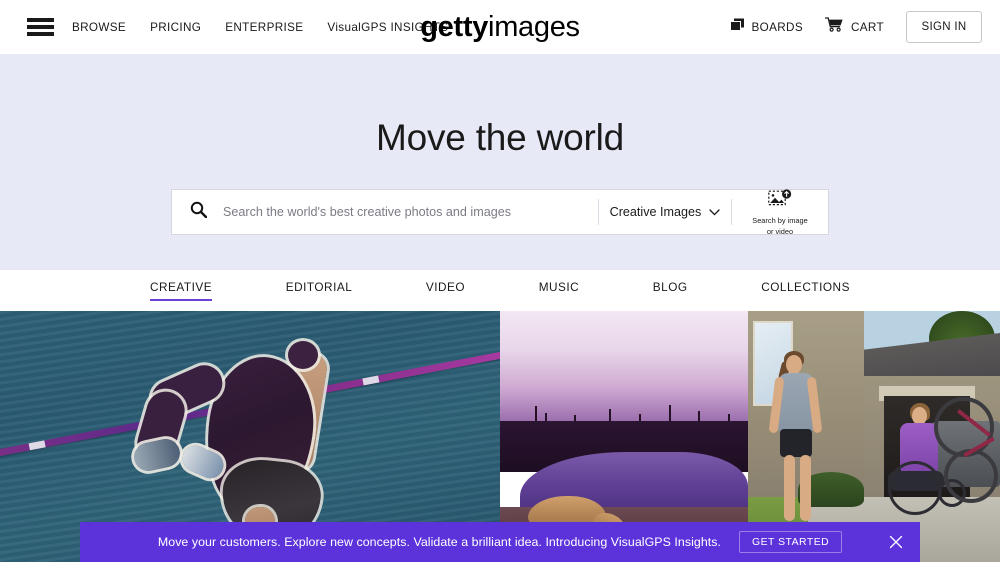 This screenshot has height=562, width=1000. I want to click on tab-creative: CREATIVE, so click(181, 290).